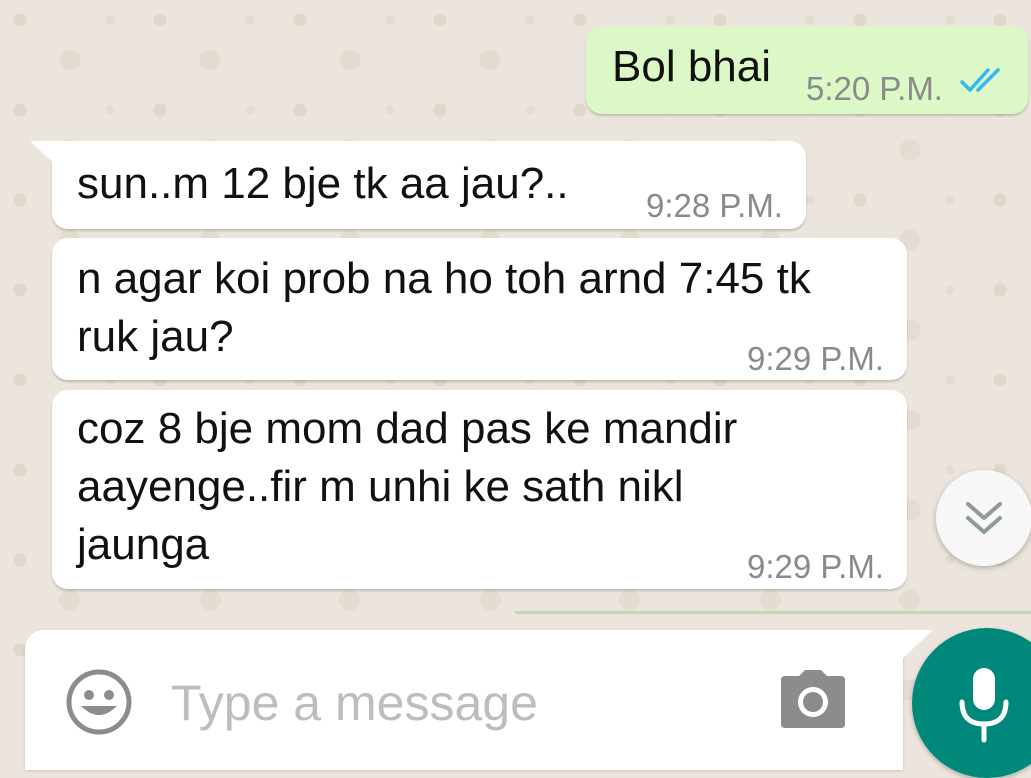 The height and width of the screenshot is (778, 1031). What do you see at coordinates (692, 66) in the screenshot?
I see `message-text: Bol bhai` at bounding box center [692, 66].